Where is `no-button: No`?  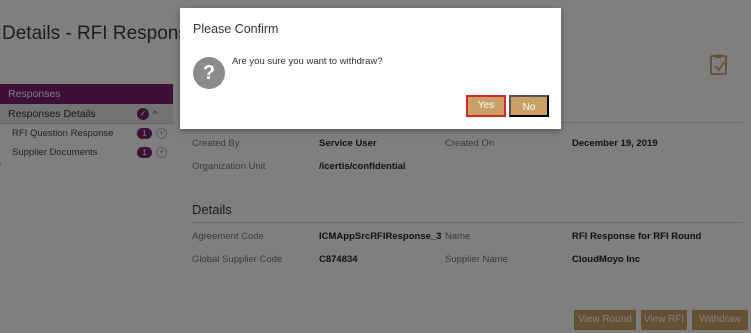
no-button: No is located at coordinates (529, 106).